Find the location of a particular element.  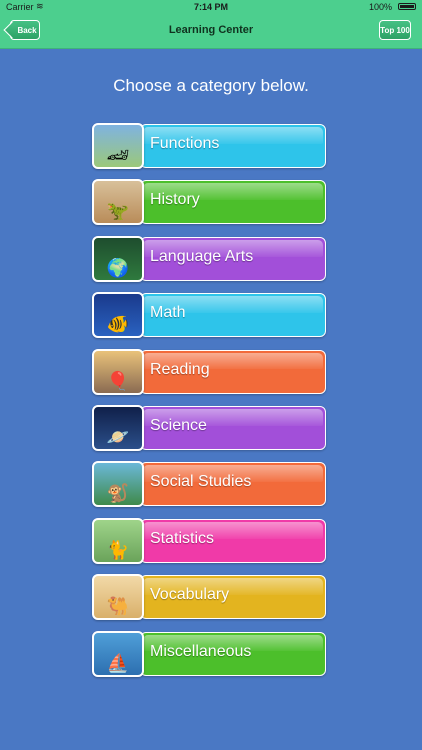

category-label: Language Arts is located at coordinates (202, 256).